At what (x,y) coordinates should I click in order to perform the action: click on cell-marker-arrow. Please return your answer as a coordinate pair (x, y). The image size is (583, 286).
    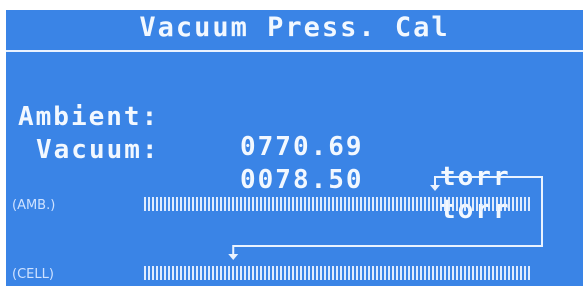
    Looking at the image, I should click on (233, 257).